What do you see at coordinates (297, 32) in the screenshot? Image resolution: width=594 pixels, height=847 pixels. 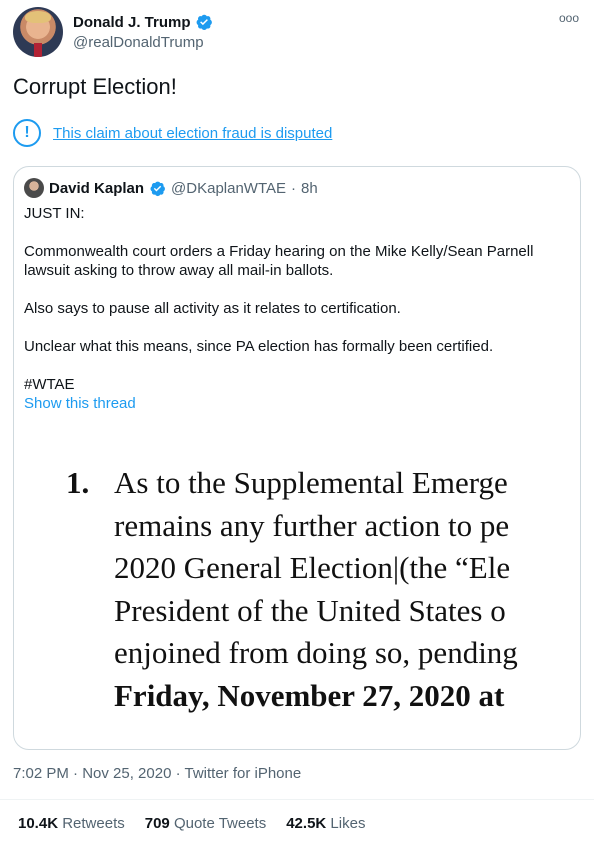 I see `tweet-header: Donald J. Trump @realDonaldTrump ooo` at bounding box center [297, 32].